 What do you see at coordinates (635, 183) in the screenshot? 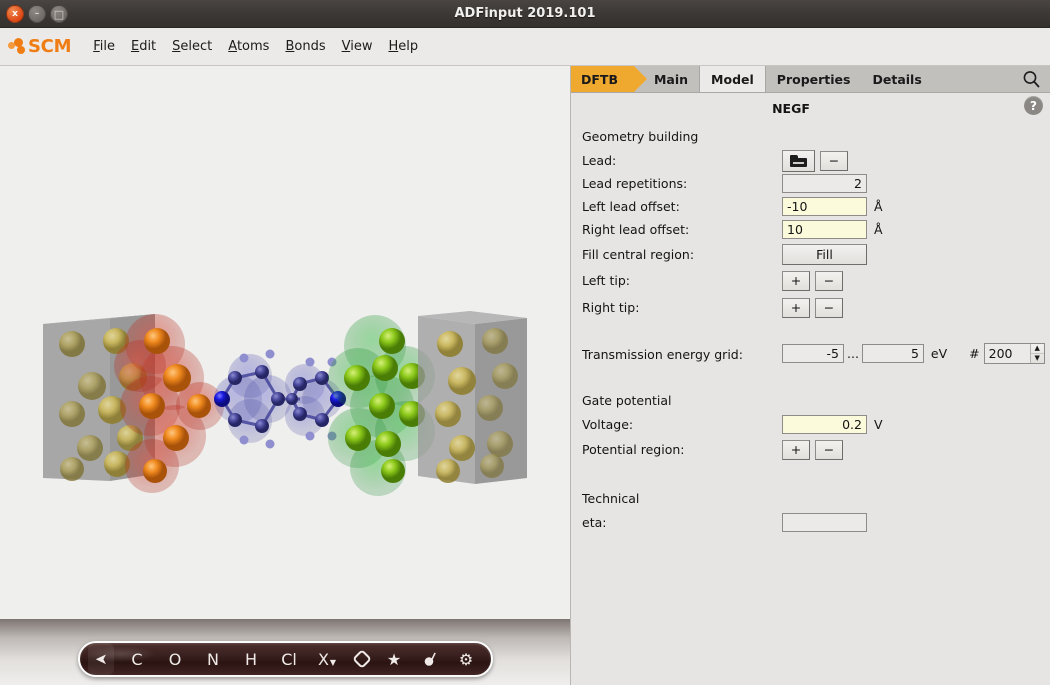
I see `lead-repetitions-label: Lead repetitions:` at bounding box center [635, 183].